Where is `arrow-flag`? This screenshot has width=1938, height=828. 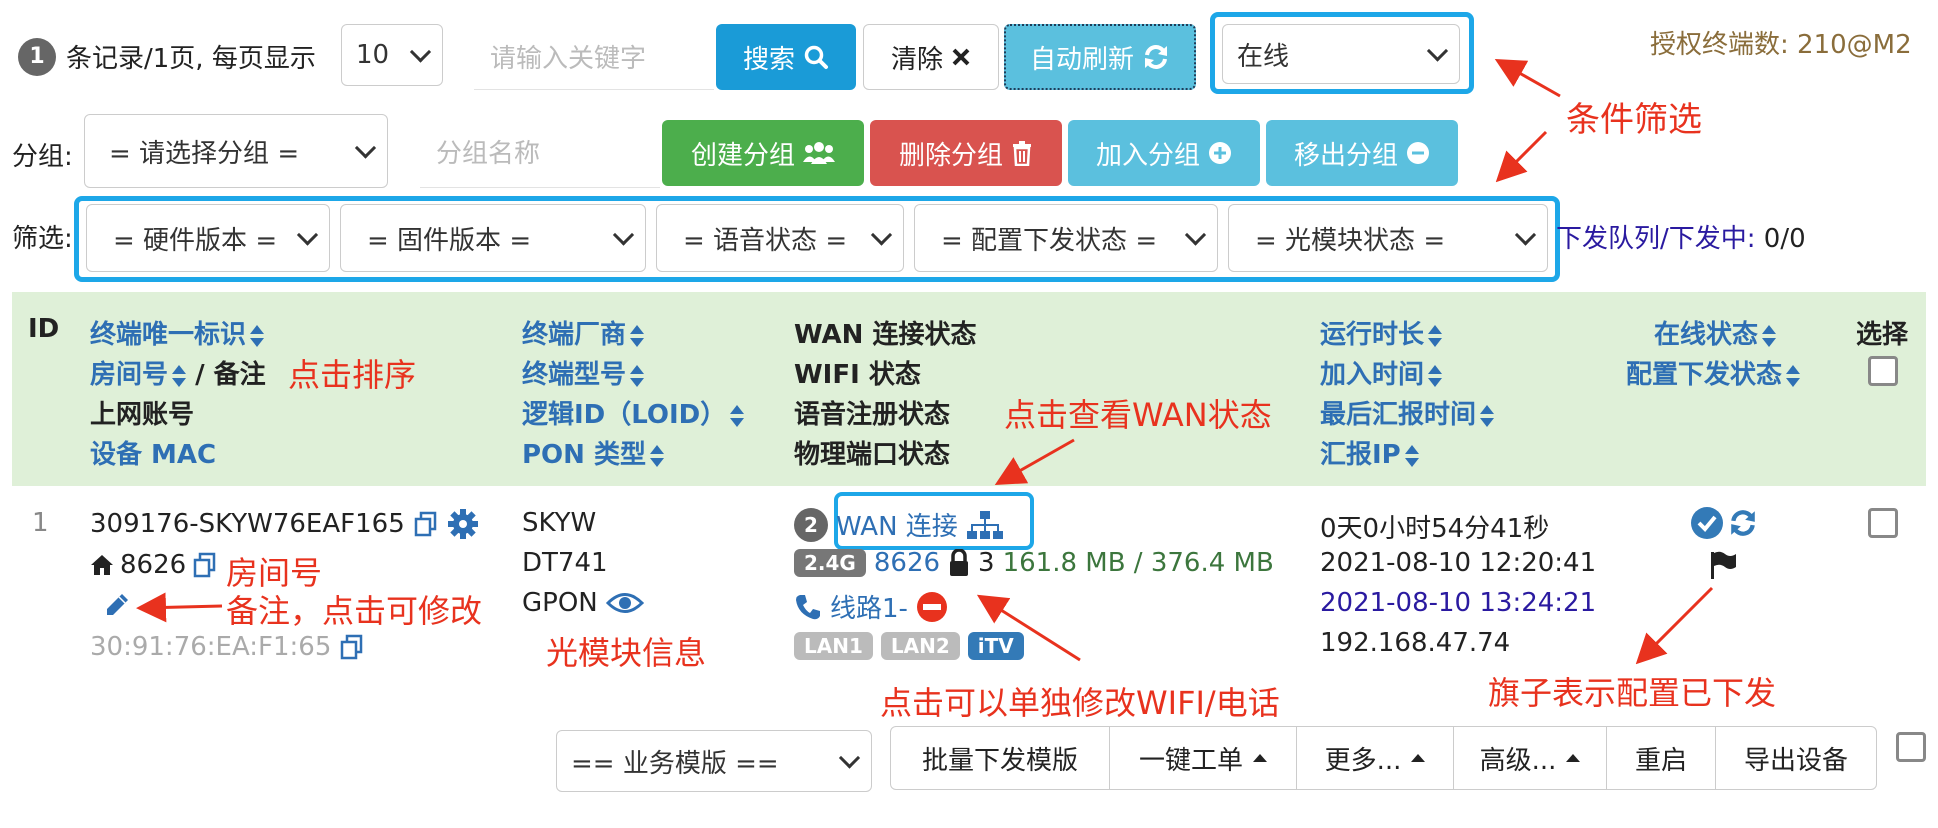 arrow-flag is located at coordinates (1674, 625).